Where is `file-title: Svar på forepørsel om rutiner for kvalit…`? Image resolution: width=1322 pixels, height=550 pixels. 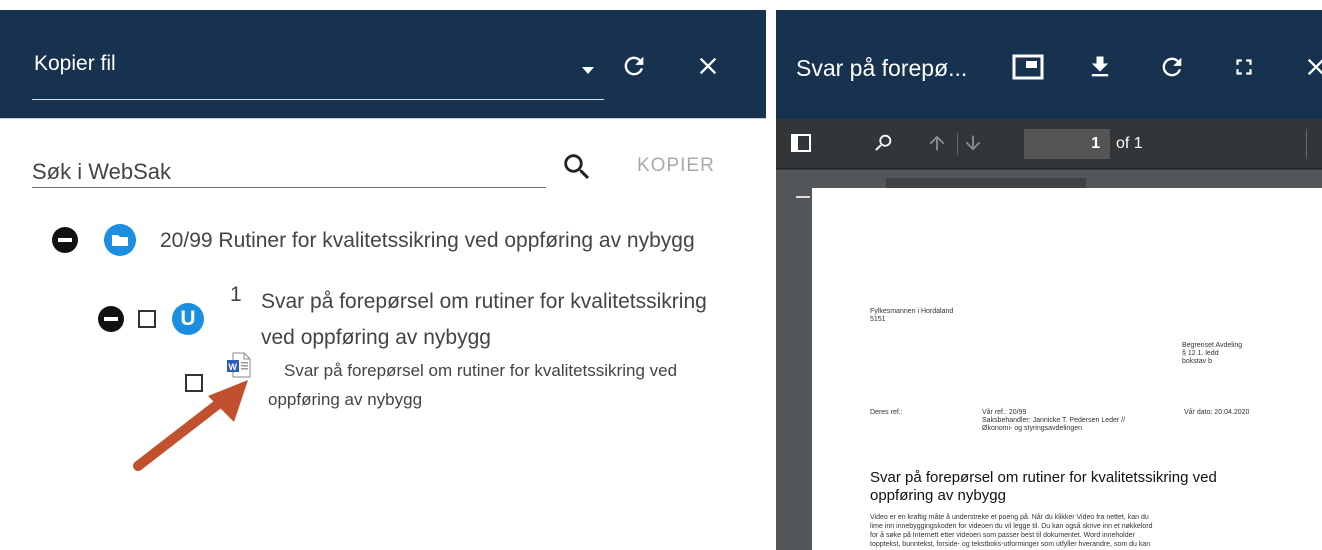
file-title: Svar på forepørsel om rutiner for kvalit… is located at coordinates (472, 385).